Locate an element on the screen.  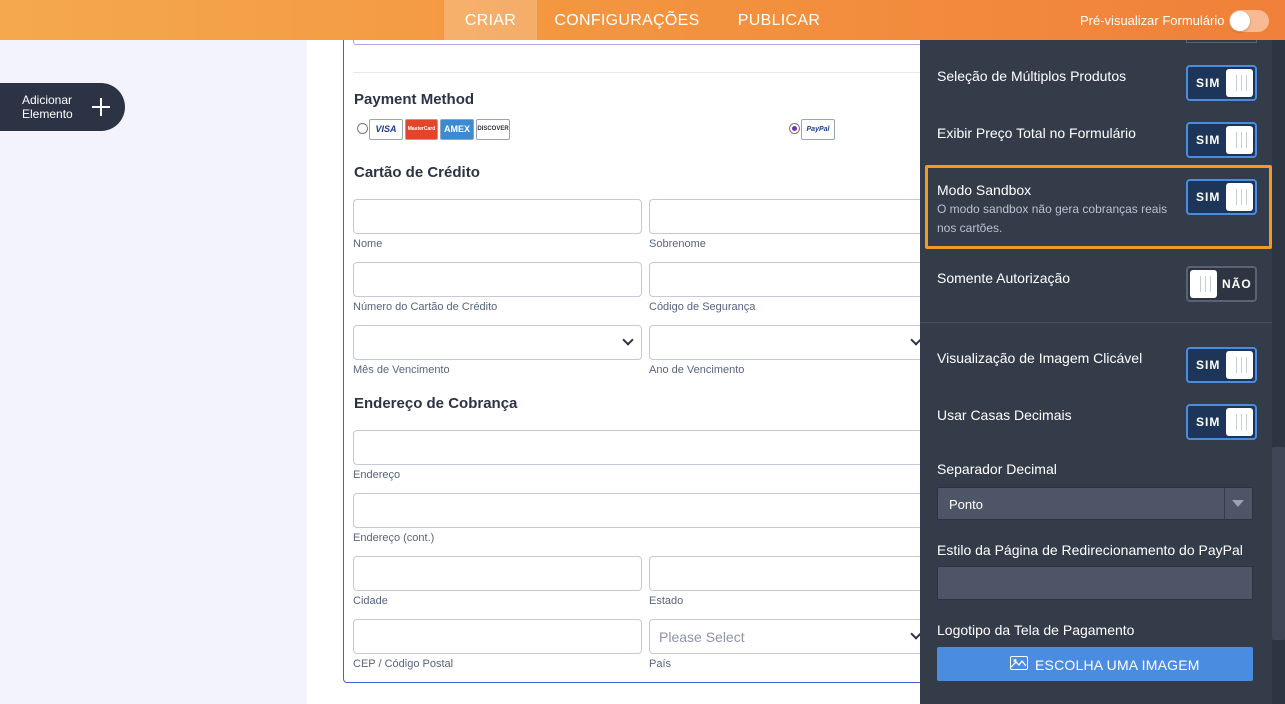
exp-month-select is located at coordinates (497, 342).